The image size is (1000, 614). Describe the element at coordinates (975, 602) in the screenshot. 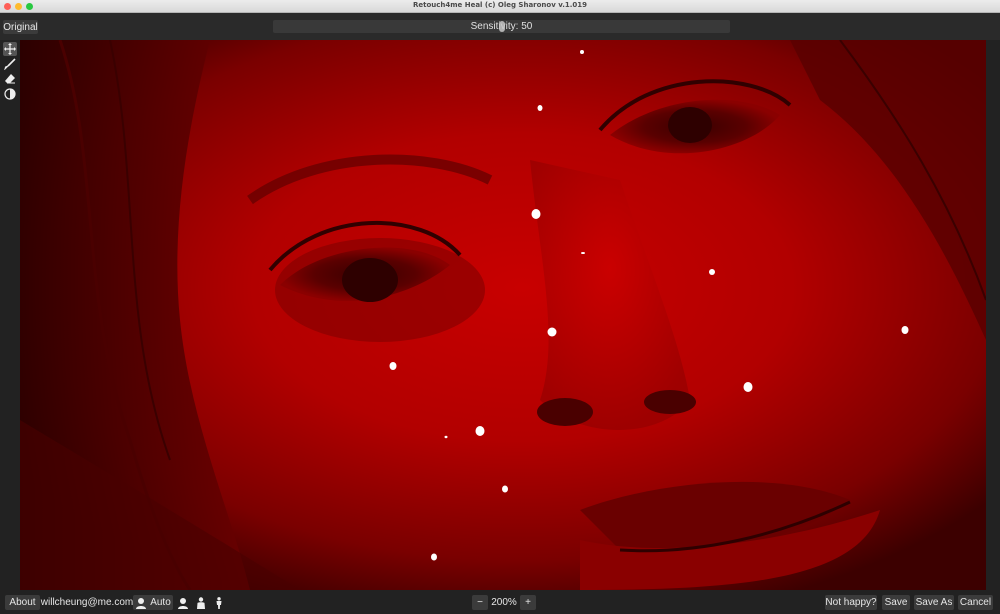

I see `cancel-button: Cancel` at that location.